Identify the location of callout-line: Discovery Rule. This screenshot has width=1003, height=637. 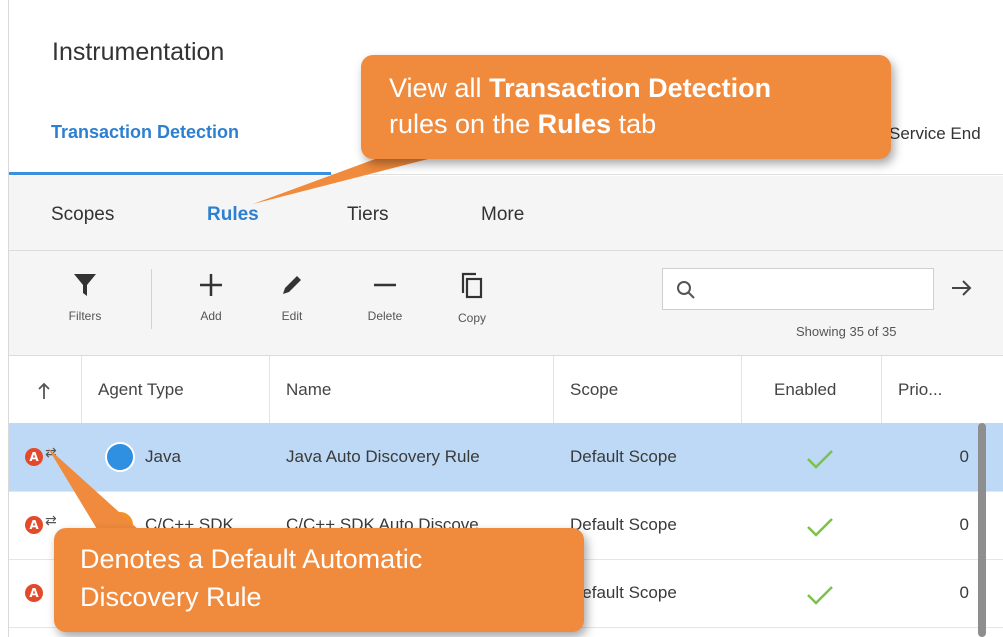
(171, 597).